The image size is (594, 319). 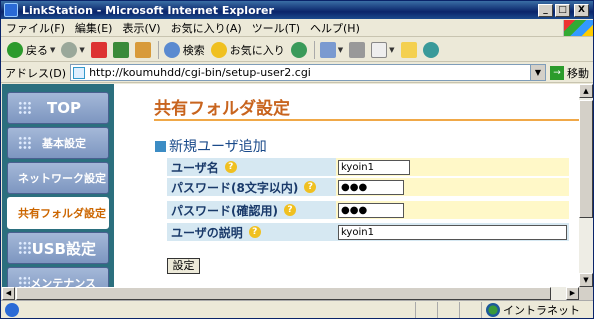 I want to click on vertical-scroll-thumb, so click(x=586, y=159).